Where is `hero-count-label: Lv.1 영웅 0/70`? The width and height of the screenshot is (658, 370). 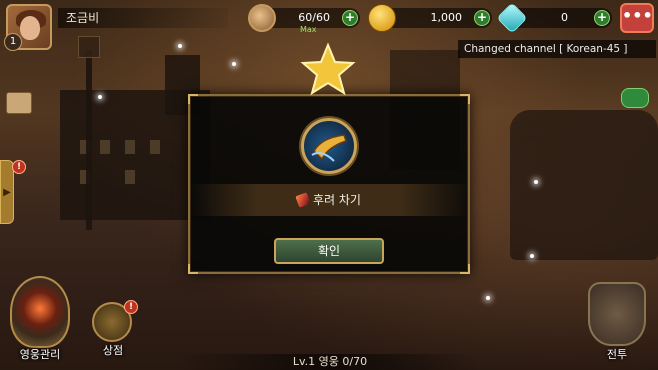
hero-count-label: Lv.1 영웅 0/70 is located at coordinates (330, 362).